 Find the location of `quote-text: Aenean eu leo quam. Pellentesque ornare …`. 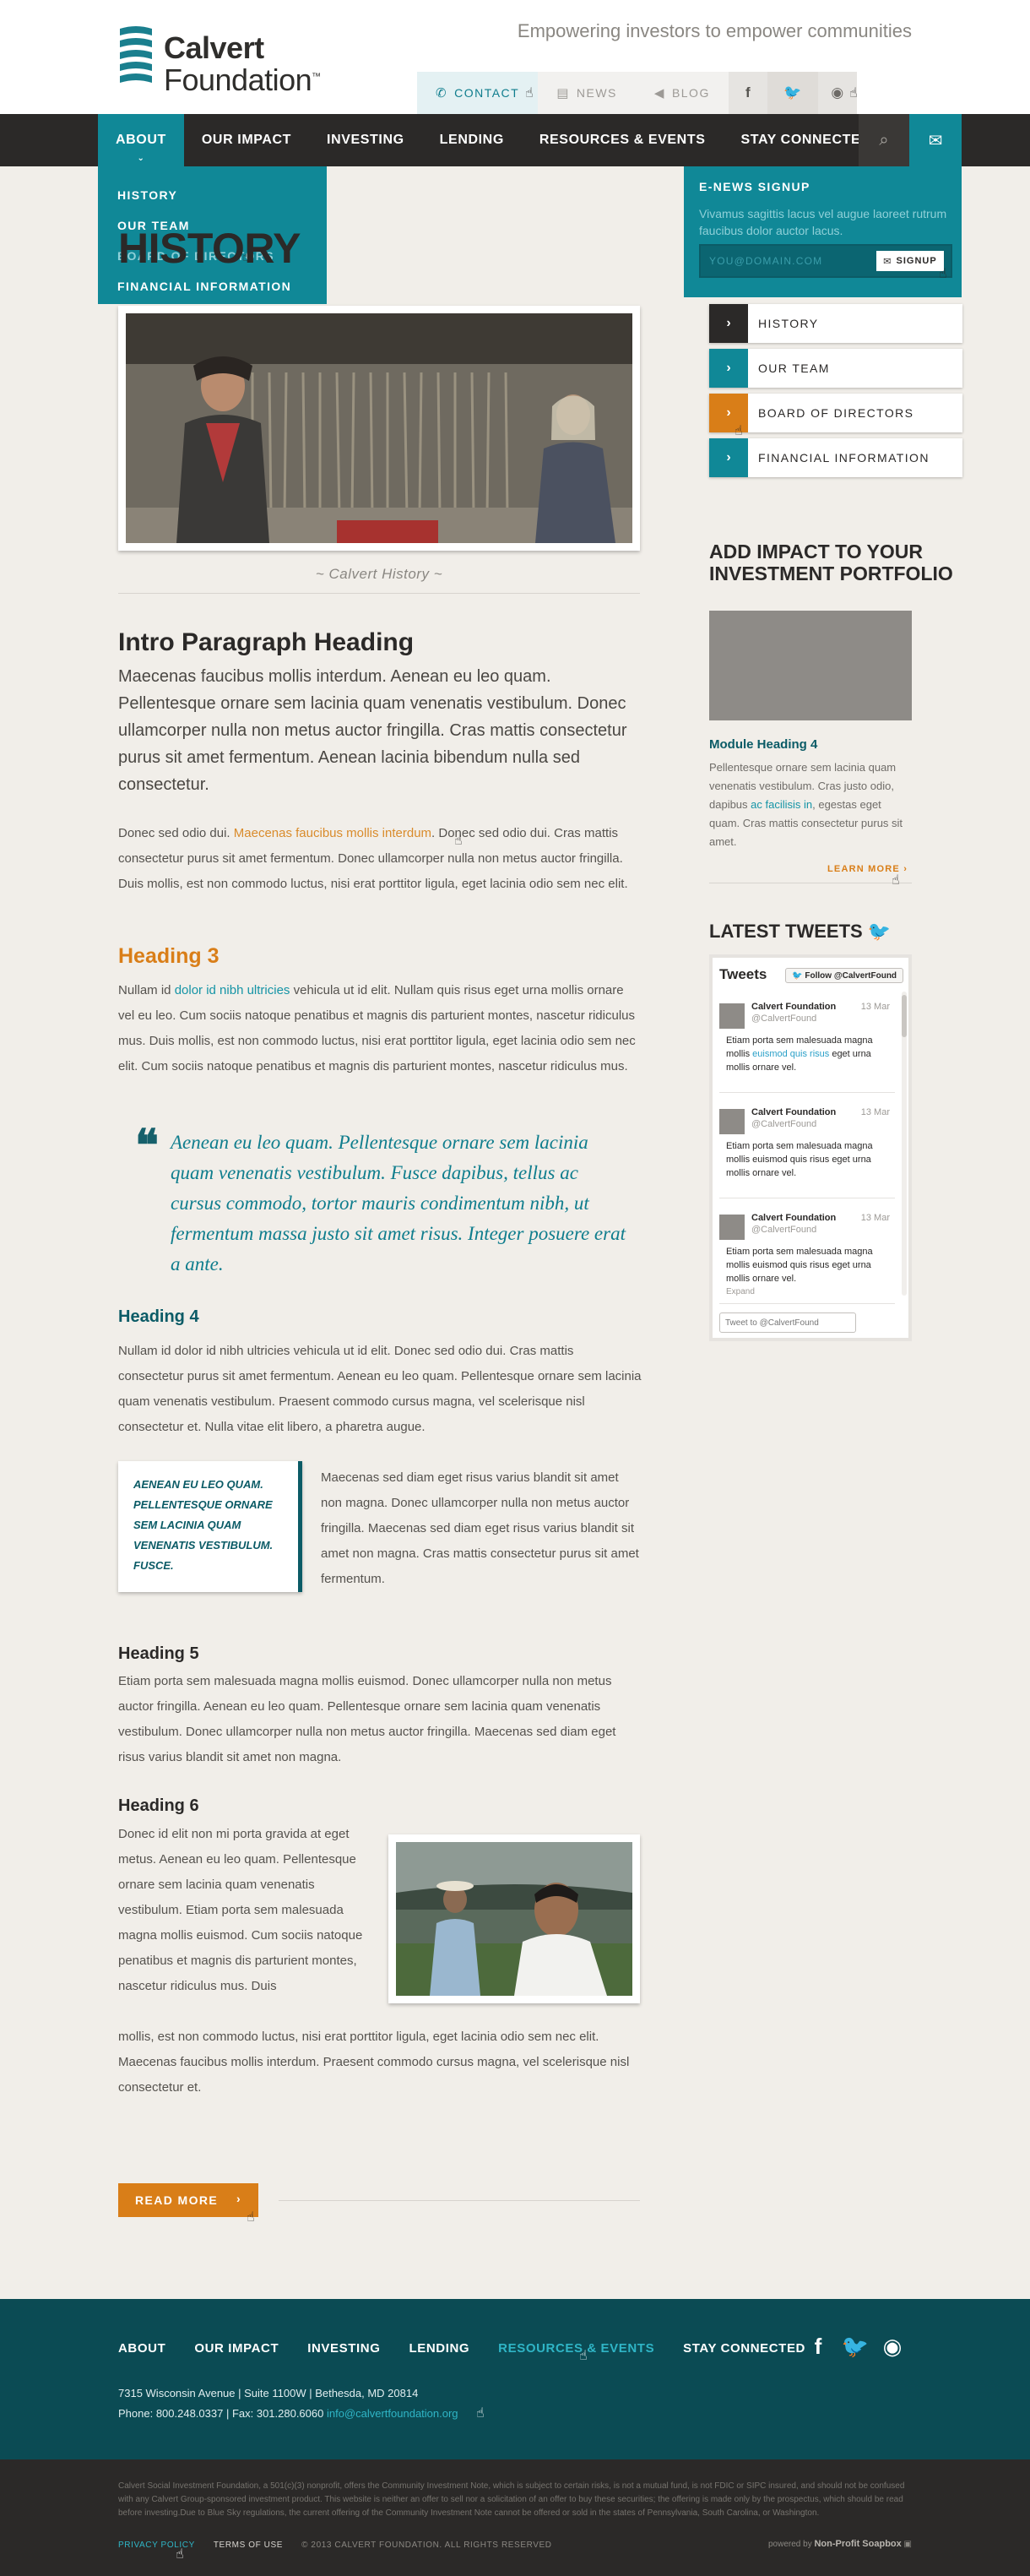

quote-text: Aenean eu leo quam. Pellentesque ornare … is located at coordinates (398, 1203).